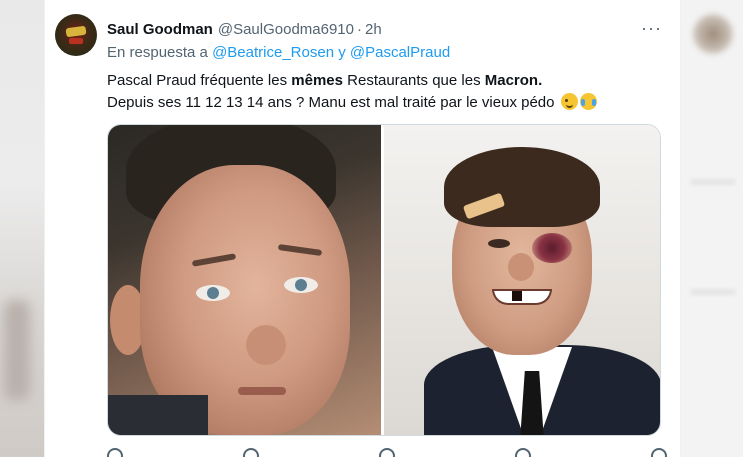  What do you see at coordinates (251, 452) in the screenshot?
I see `retweet-icon` at bounding box center [251, 452].